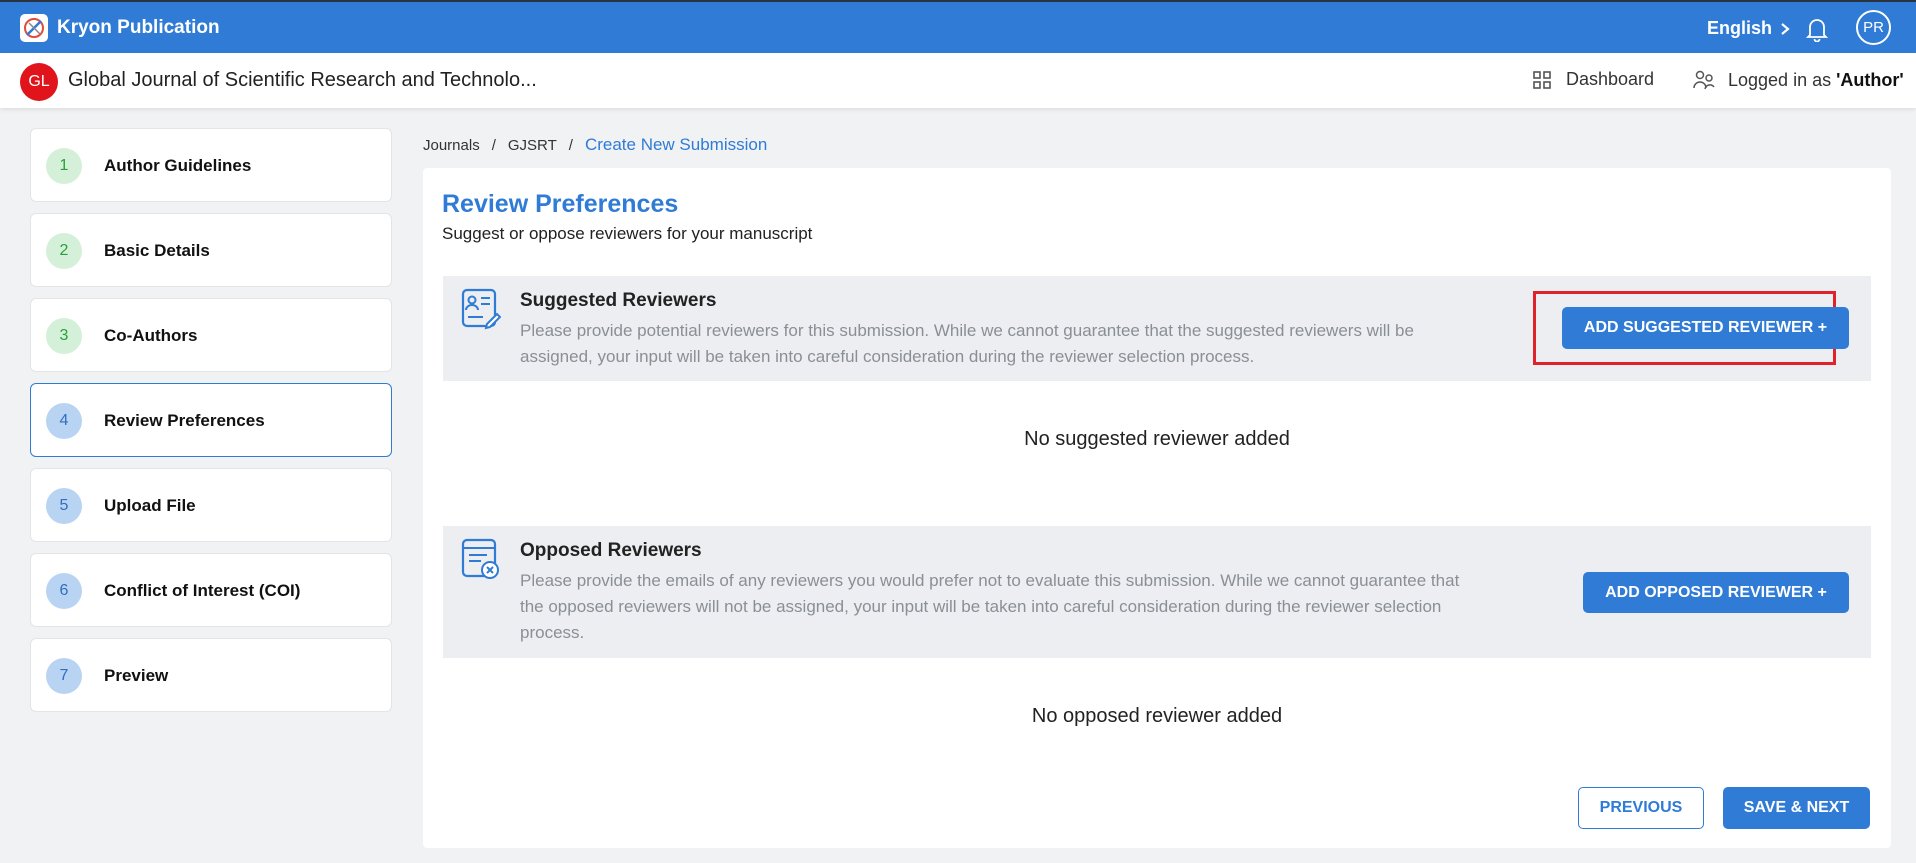 The width and height of the screenshot is (1916, 863). What do you see at coordinates (64, 251) in the screenshot?
I see `step-number: 2` at bounding box center [64, 251].